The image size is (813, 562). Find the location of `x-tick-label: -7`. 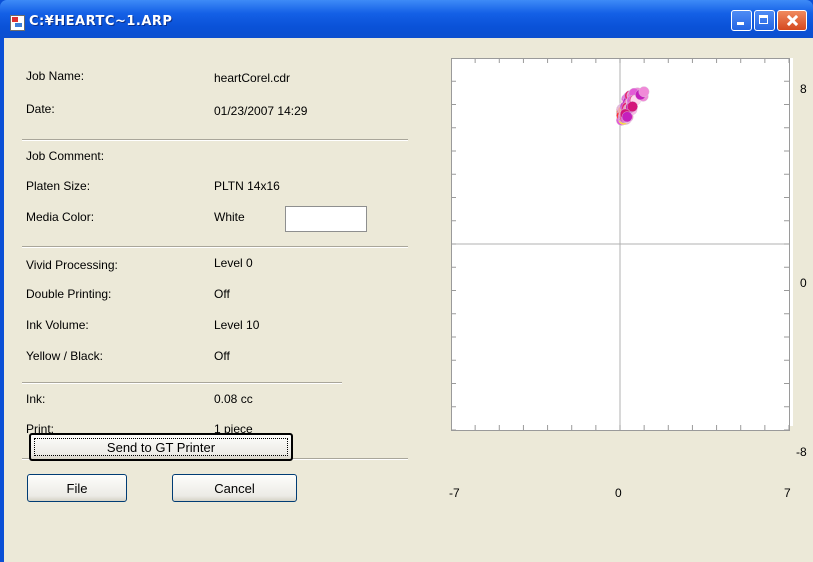

x-tick-label: -7 is located at coordinates (454, 493).